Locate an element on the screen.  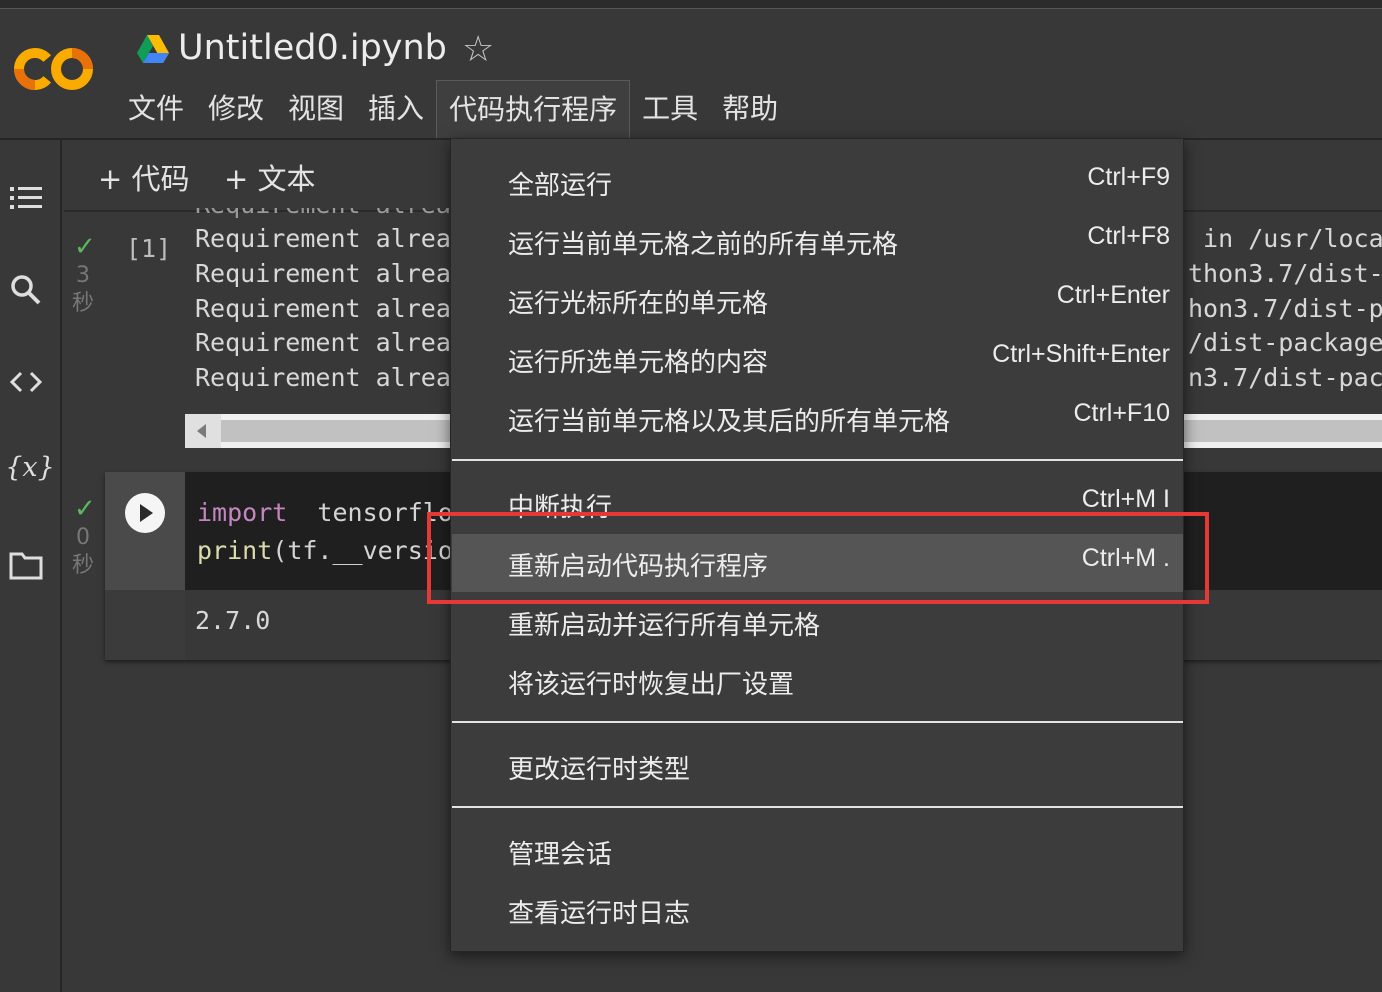
menu-item-run-focused: 运行光标所在的单元格 Ctrl+Enter is located at coordinates (817, 300).